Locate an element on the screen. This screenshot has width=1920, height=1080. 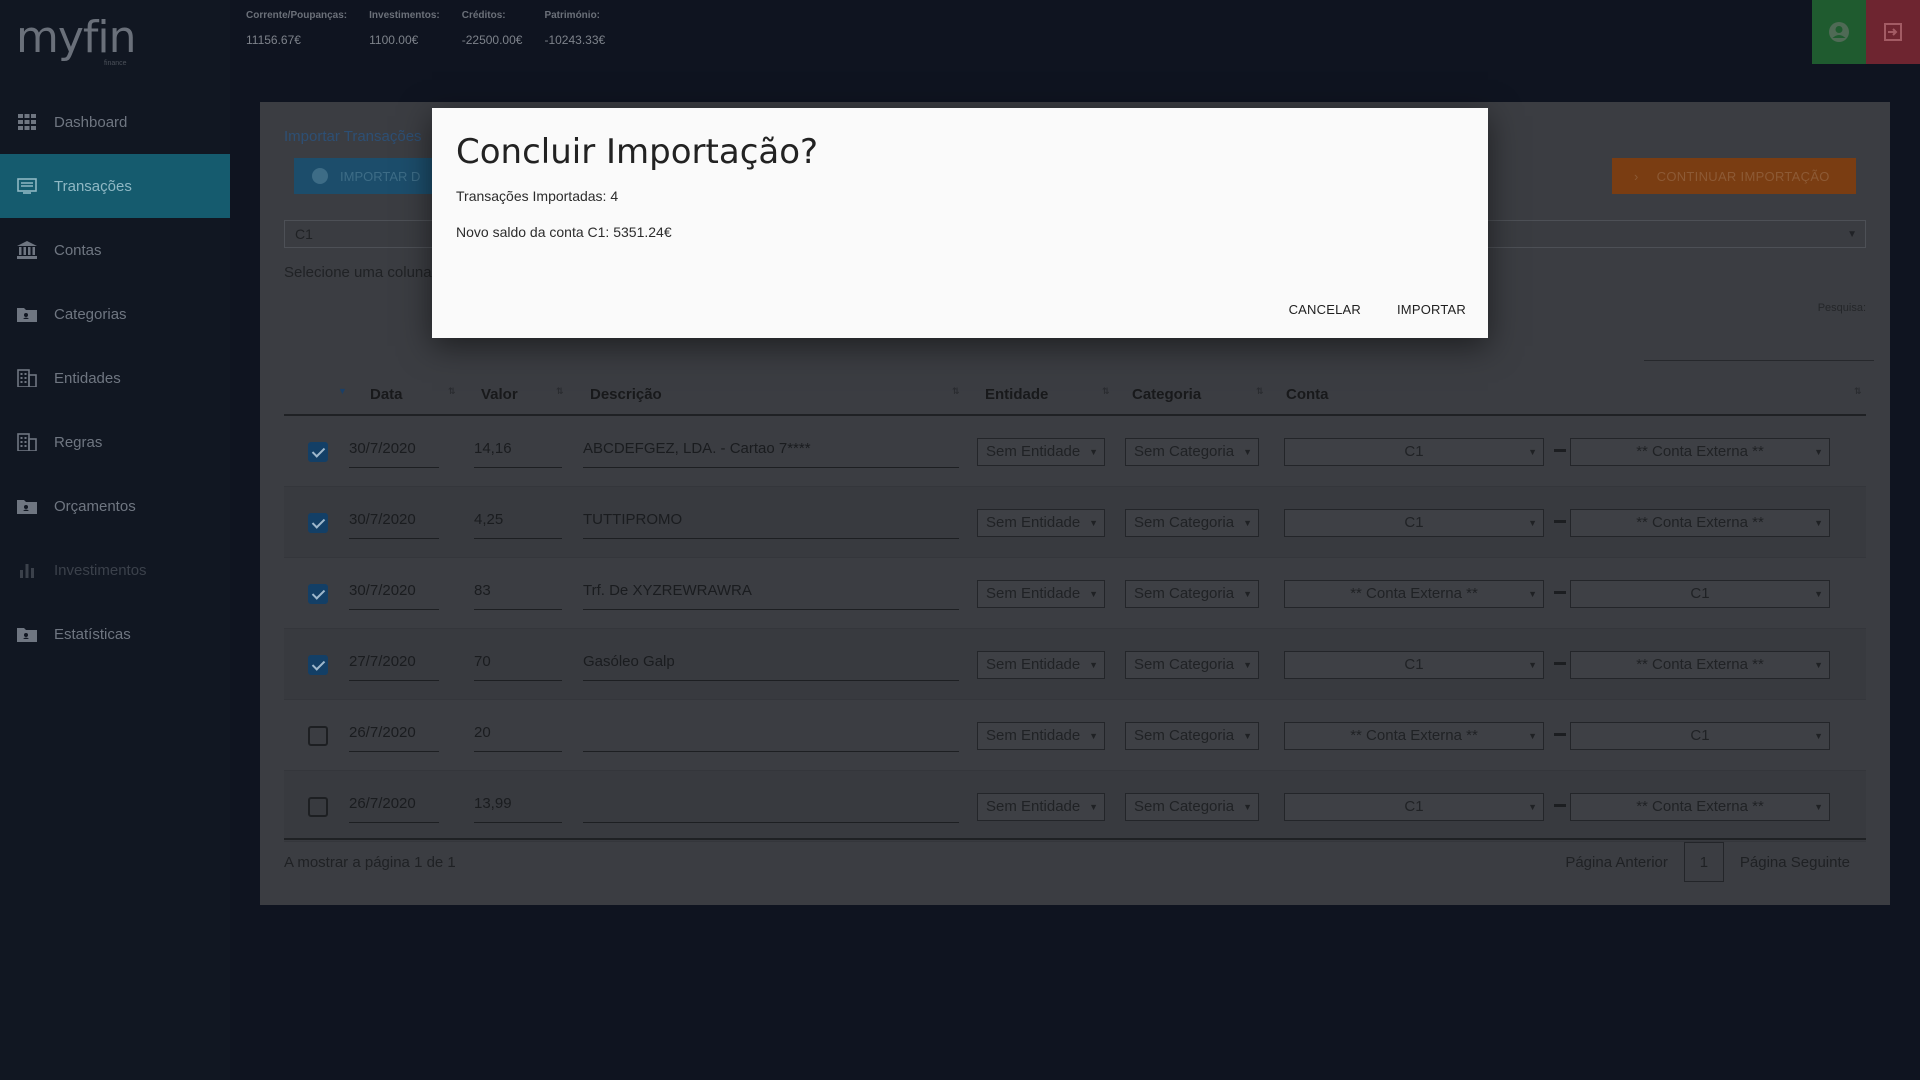
description-field: Gasóleo Galp is located at coordinates (771, 664).